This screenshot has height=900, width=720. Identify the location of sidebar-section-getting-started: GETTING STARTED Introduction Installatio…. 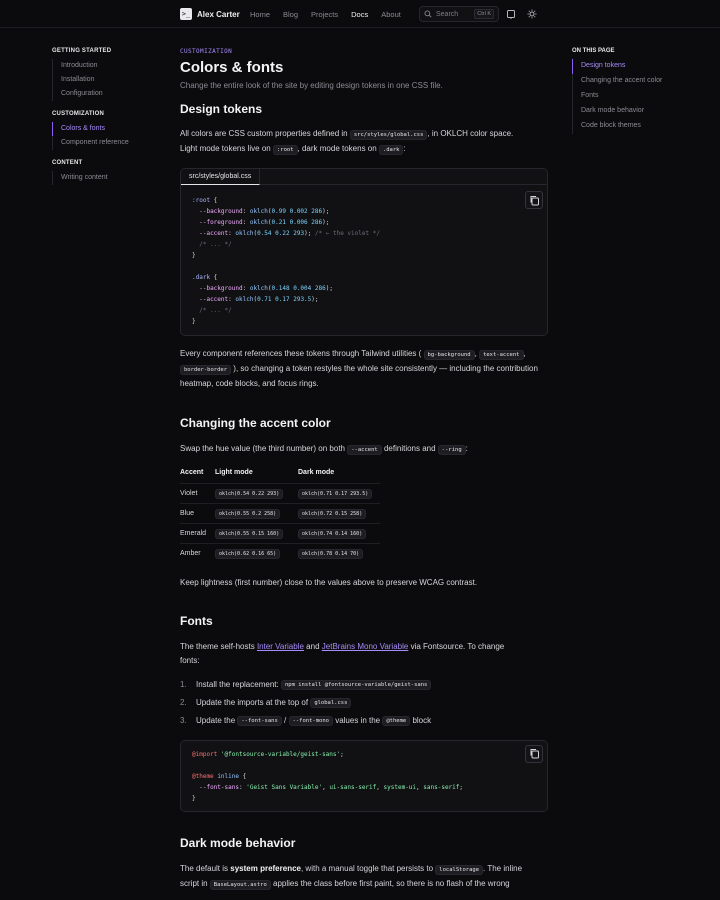
(107, 74).